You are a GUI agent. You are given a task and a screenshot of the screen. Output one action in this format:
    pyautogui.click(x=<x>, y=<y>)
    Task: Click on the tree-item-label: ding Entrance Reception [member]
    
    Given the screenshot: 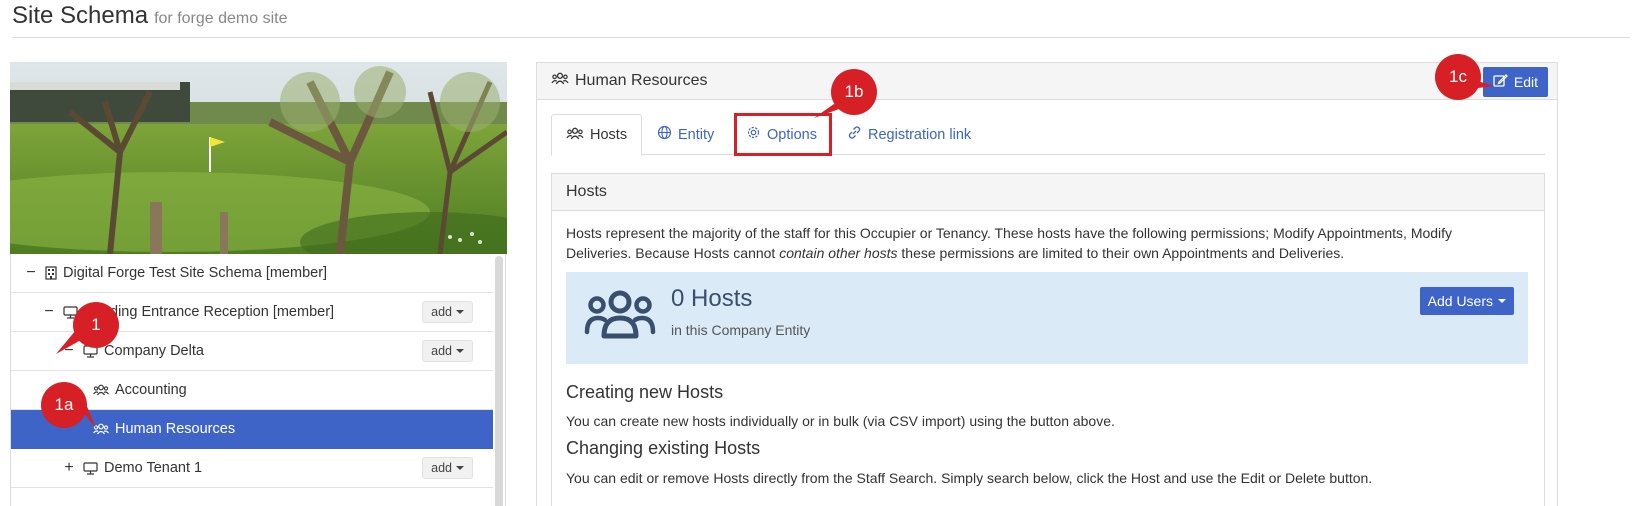 What is the action you would take?
    pyautogui.click(x=222, y=312)
    